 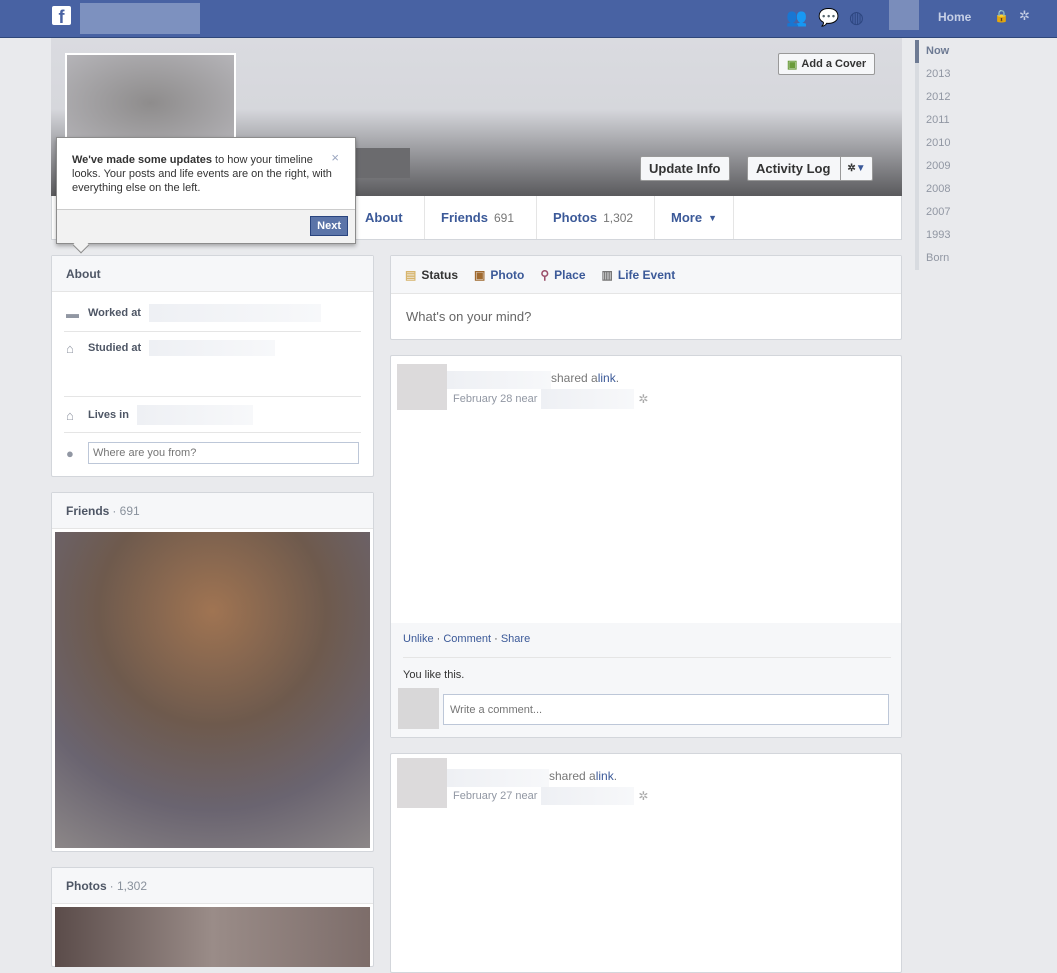 What do you see at coordinates (694, 217) in the screenshot?
I see `tab-more: More ▼` at bounding box center [694, 217].